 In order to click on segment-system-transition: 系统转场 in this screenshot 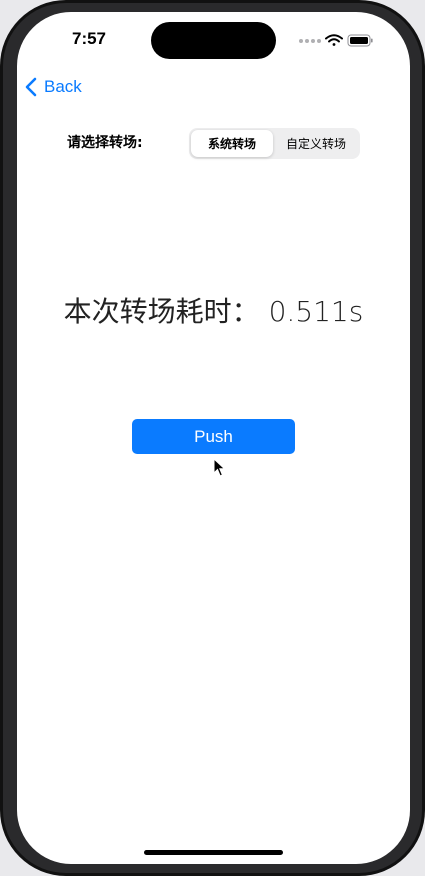, I will do `click(232, 143)`.